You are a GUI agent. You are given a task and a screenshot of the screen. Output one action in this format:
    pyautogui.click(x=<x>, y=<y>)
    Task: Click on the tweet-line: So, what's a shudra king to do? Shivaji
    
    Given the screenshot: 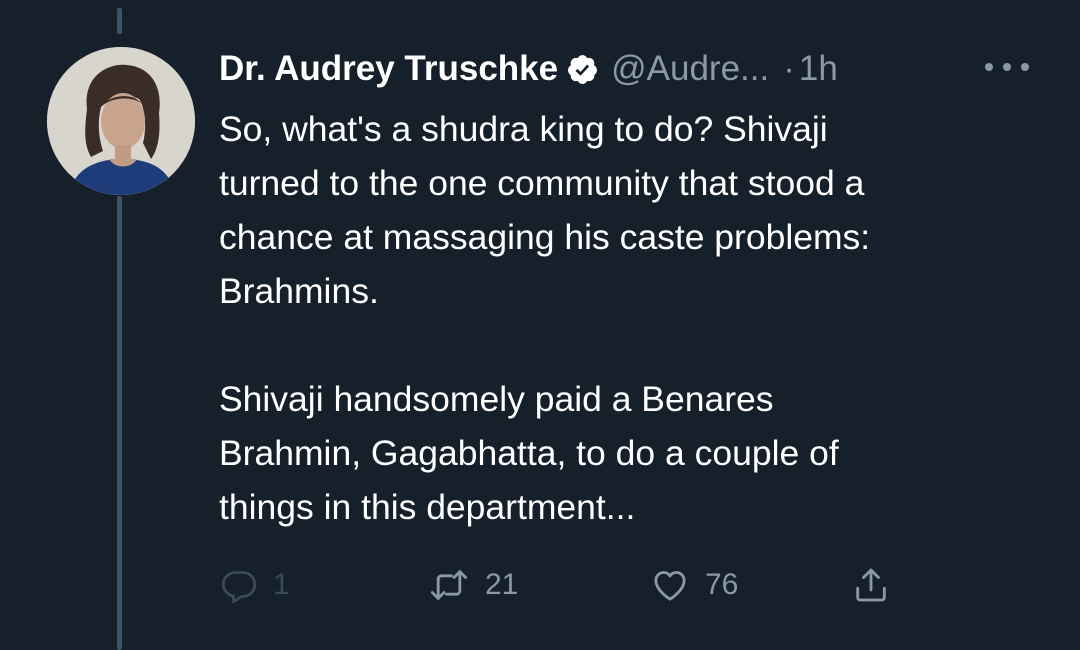 What is the action you would take?
    pyautogui.click(x=523, y=129)
    